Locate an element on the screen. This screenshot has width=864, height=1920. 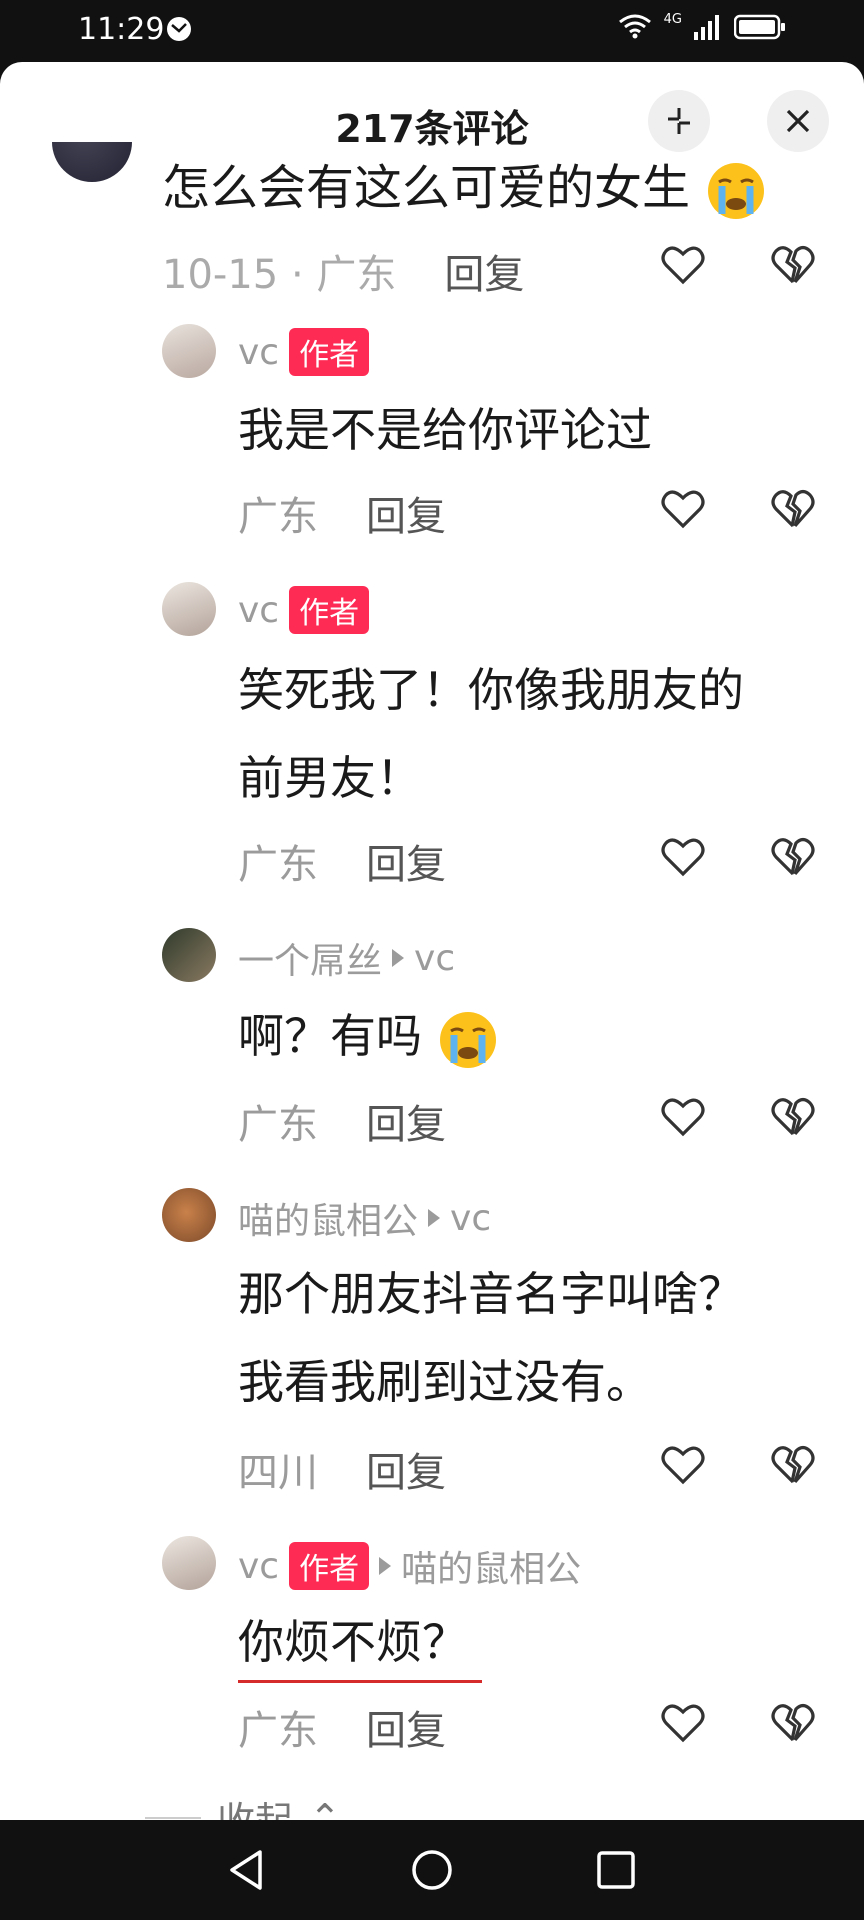
system-navigation-bar is located at coordinates (432, 1870).